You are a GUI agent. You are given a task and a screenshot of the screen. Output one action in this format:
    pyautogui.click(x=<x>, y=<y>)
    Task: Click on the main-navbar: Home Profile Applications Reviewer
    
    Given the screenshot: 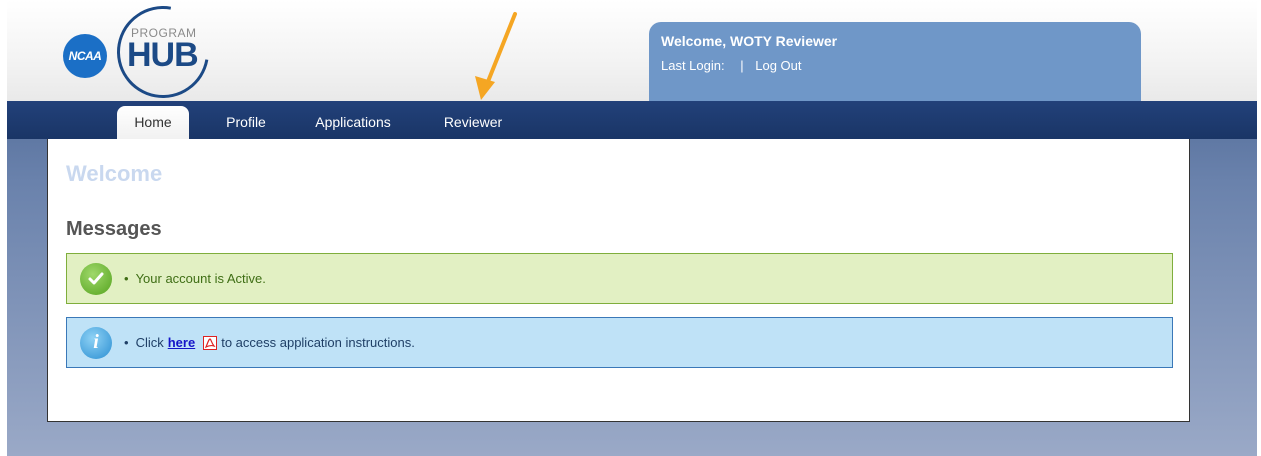 What is the action you would take?
    pyautogui.click(x=632, y=120)
    